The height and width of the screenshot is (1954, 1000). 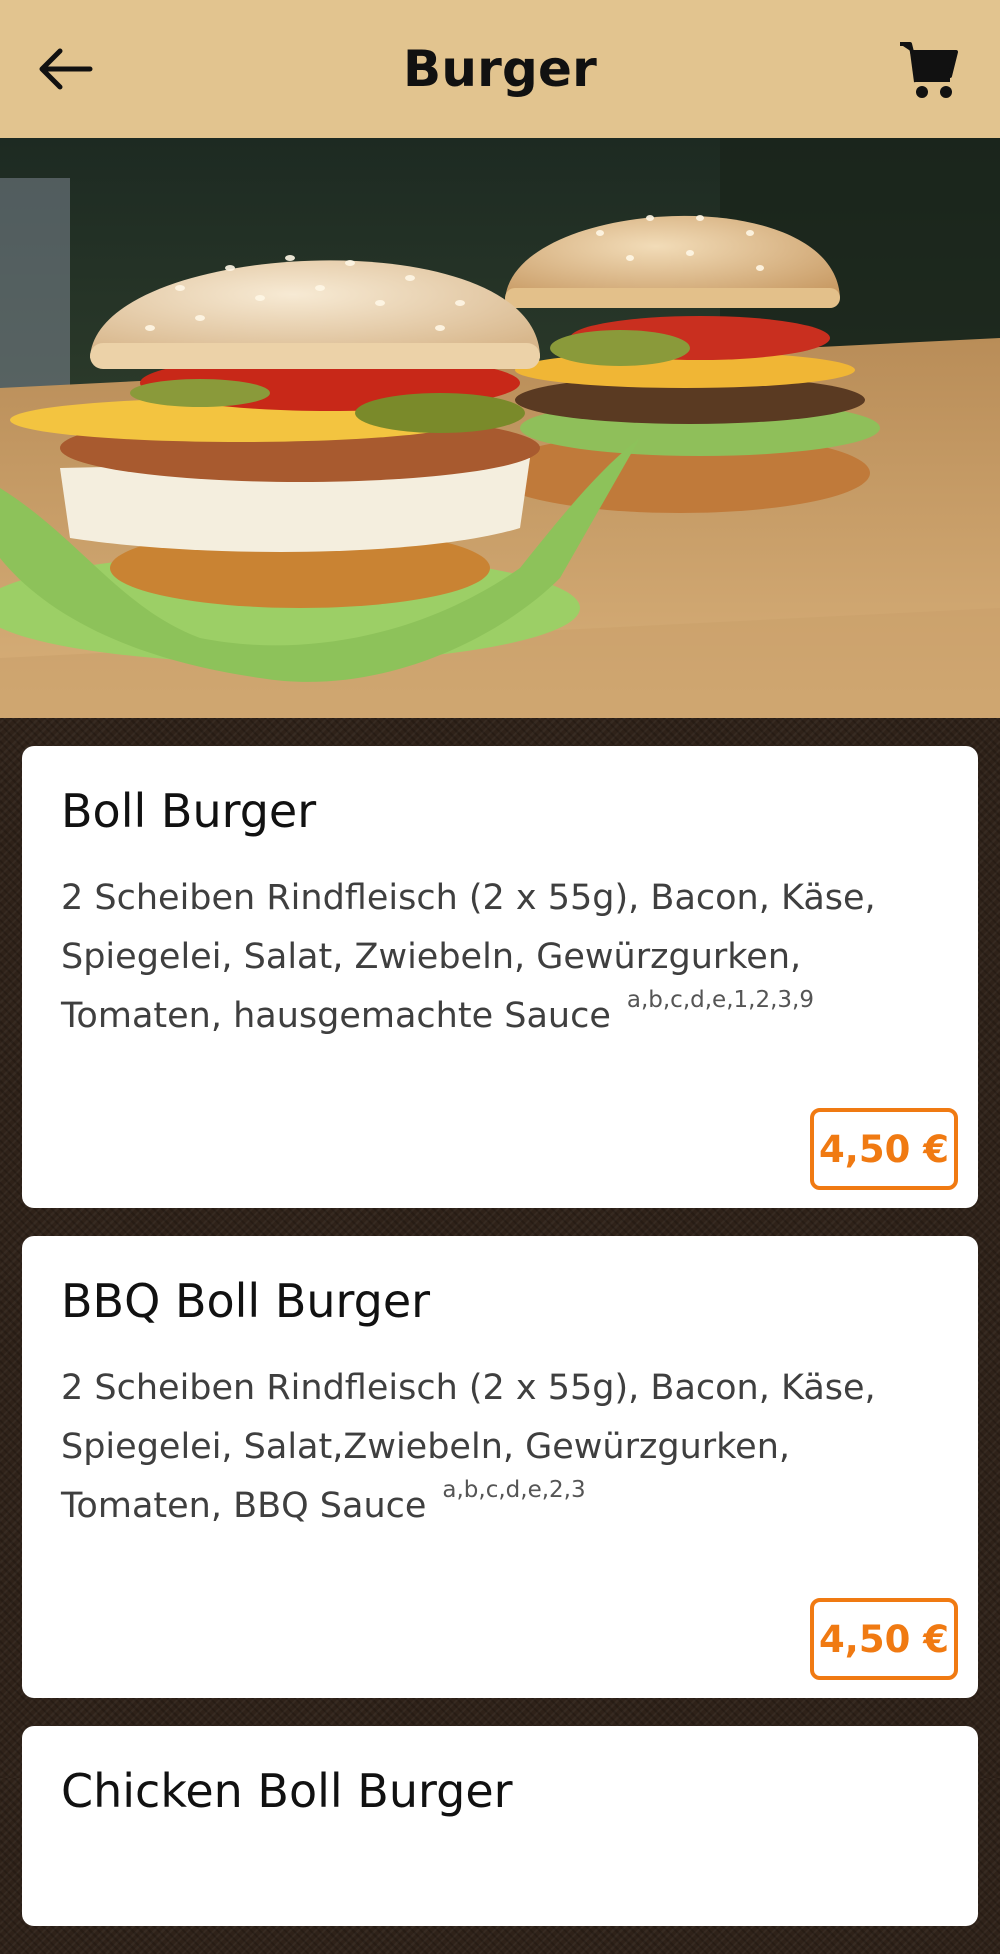 What do you see at coordinates (246, 1301) in the screenshot?
I see `menu-item-name: BBQ Boll Burger` at bounding box center [246, 1301].